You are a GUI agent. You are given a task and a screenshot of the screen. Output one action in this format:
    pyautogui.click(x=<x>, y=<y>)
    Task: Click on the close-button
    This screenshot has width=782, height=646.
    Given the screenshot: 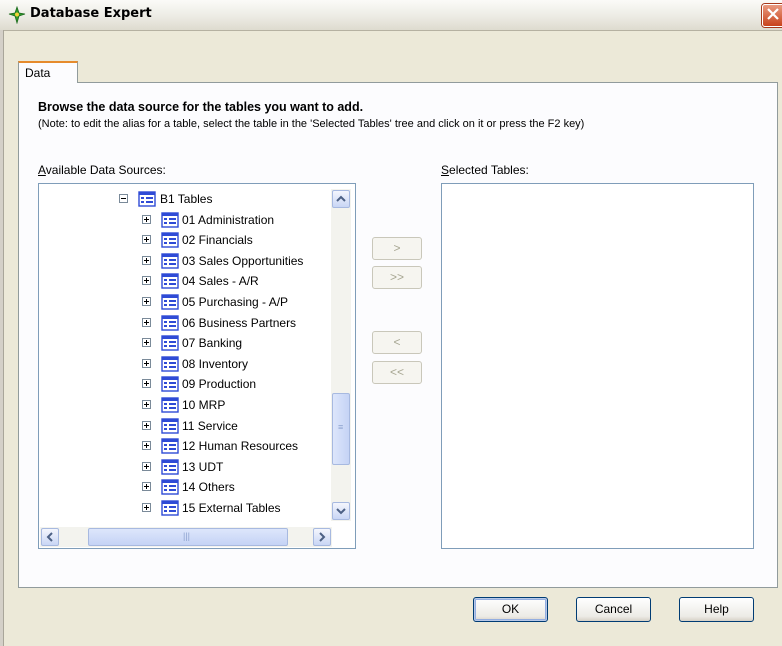 What is the action you would take?
    pyautogui.click(x=772, y=15)
    